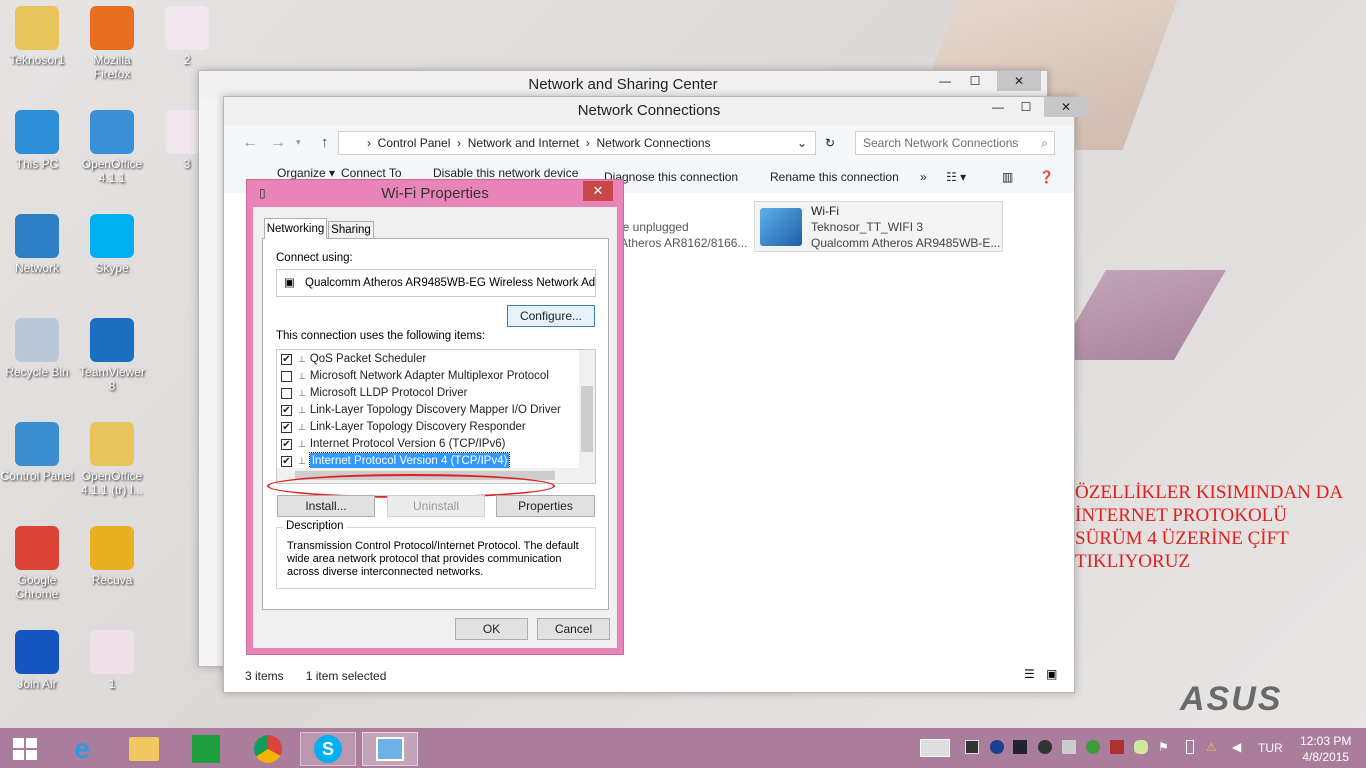 Image resolution: width=1366 pixels, height=768 pixels. Describe the element at coordinates (37, 244) in the screenshot. I see `desktop-icon: Network` at that location.